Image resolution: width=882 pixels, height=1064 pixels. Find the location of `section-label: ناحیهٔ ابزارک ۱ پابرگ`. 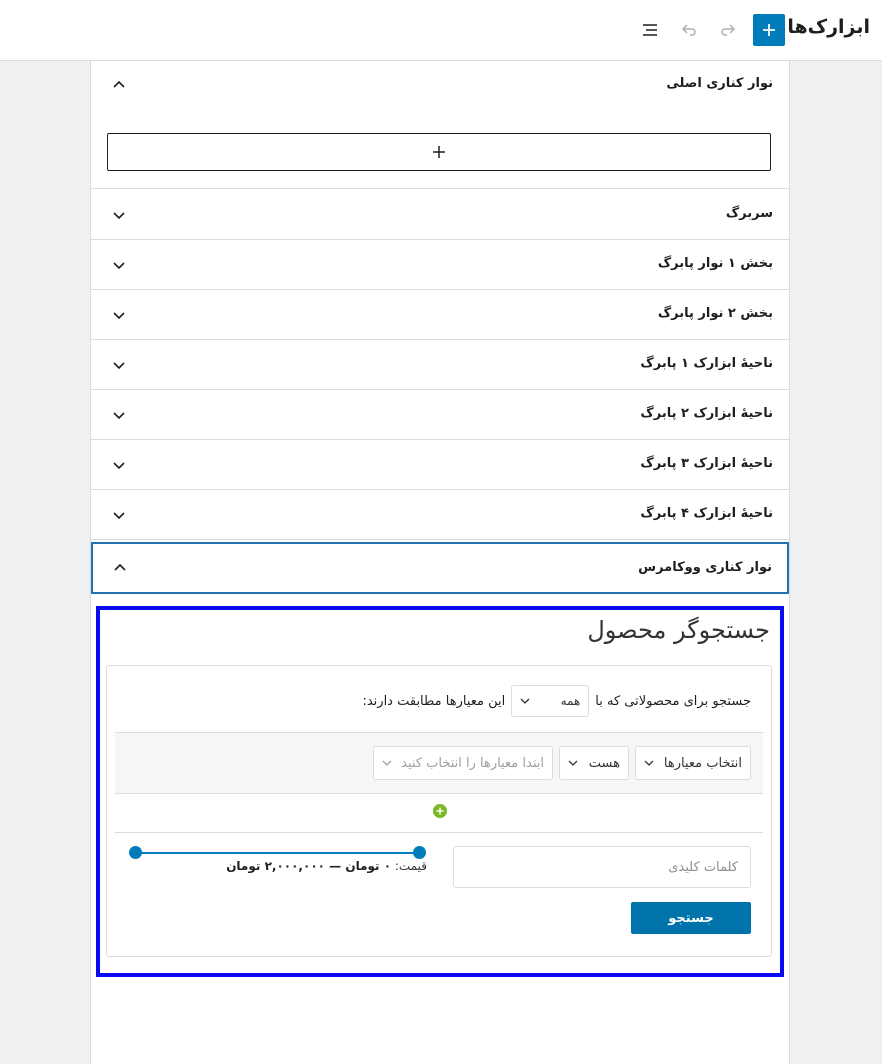

section-label: ناحیهٔ ابزارک ۱ پابرگ is located at coordinates (706, 363).